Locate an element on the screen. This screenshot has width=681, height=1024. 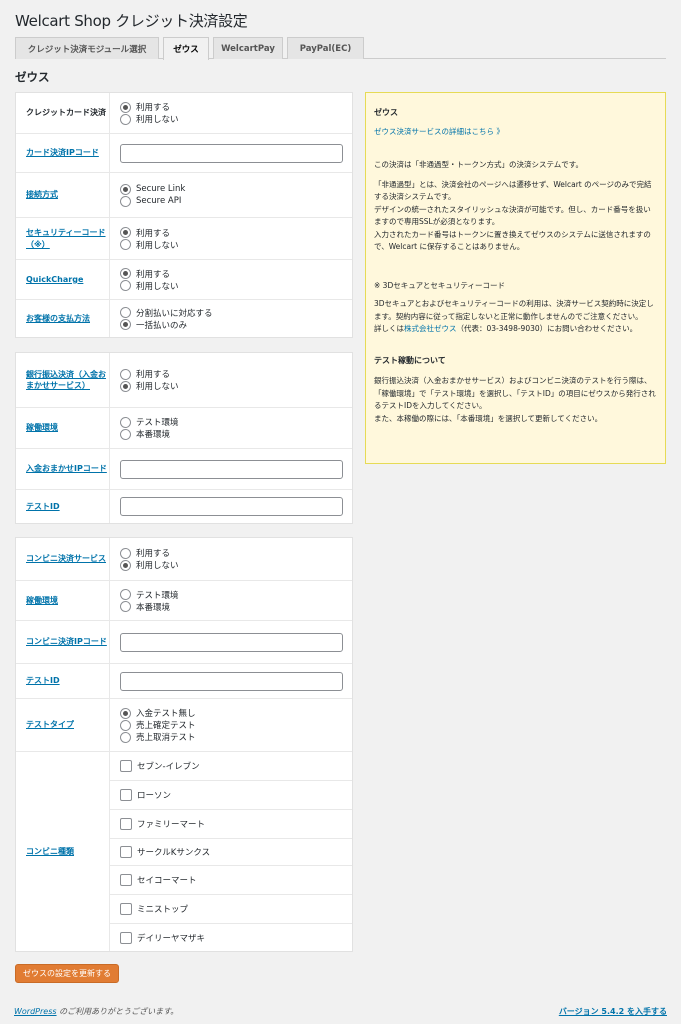
conv-ip-input is located at coordinates (231, 642).